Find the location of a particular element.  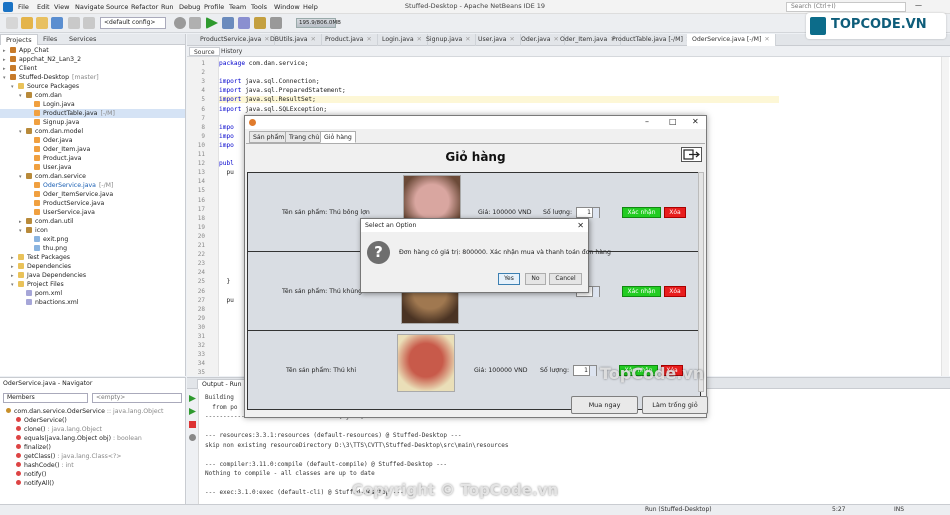

window-maximize-icon: □ is located at coordinates (673, 121).